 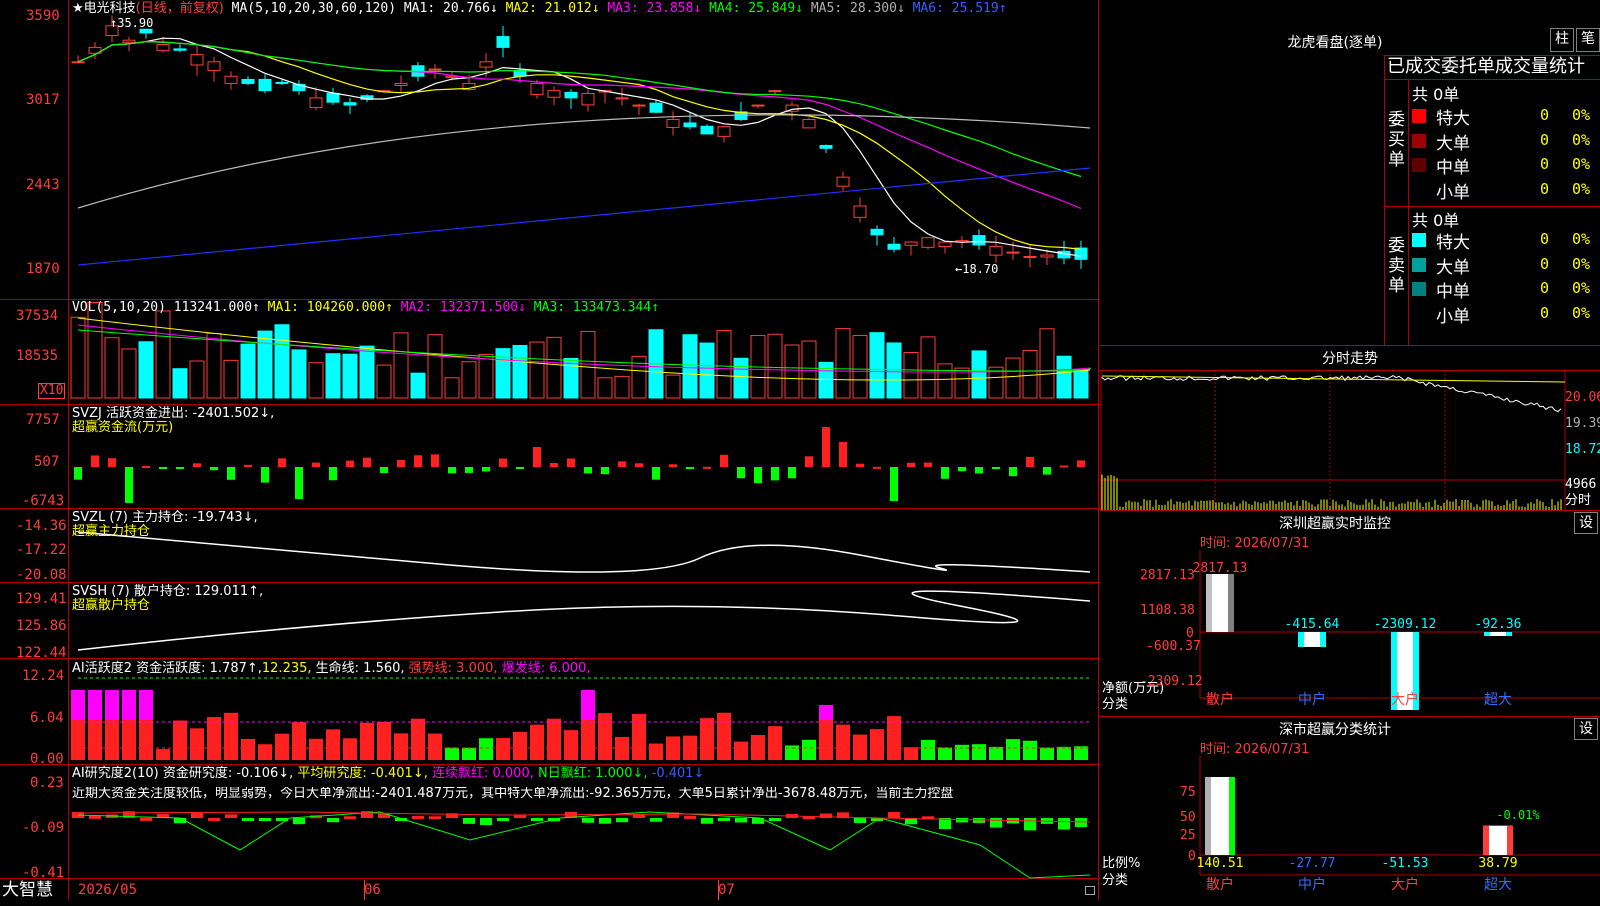 I want to click on lock-icon, so click(x=1090, y=890).